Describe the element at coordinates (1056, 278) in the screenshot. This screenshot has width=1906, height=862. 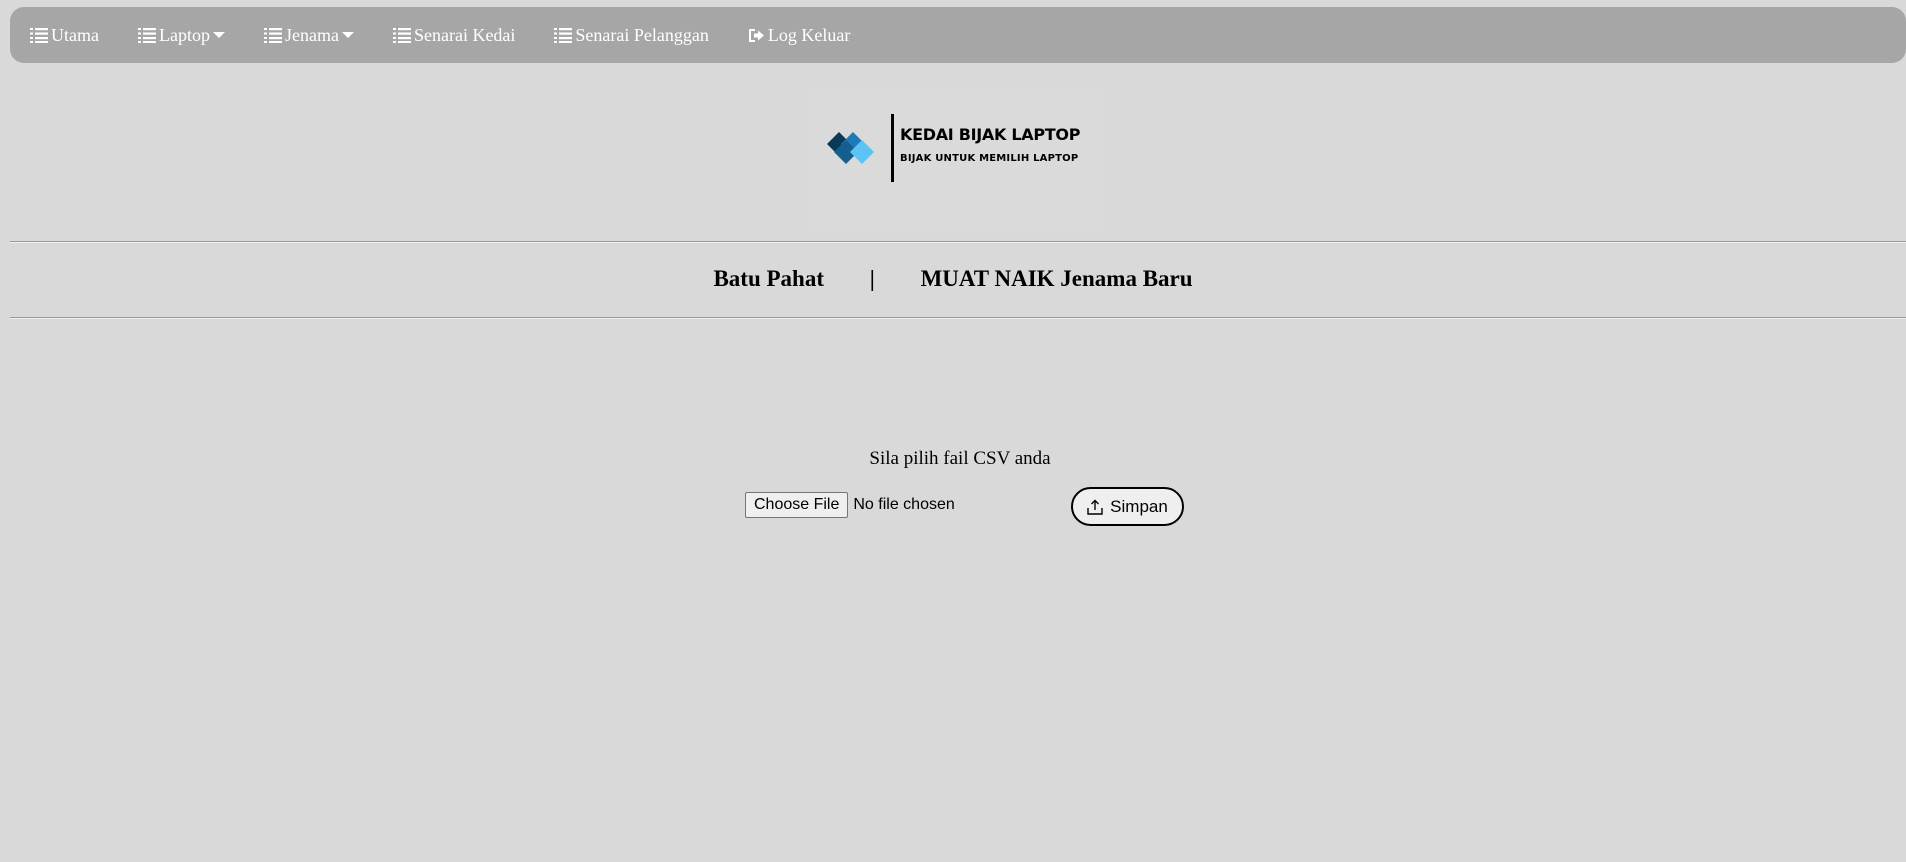
I see `page-title: MUAT NAIK Jenama Baru` at that location.